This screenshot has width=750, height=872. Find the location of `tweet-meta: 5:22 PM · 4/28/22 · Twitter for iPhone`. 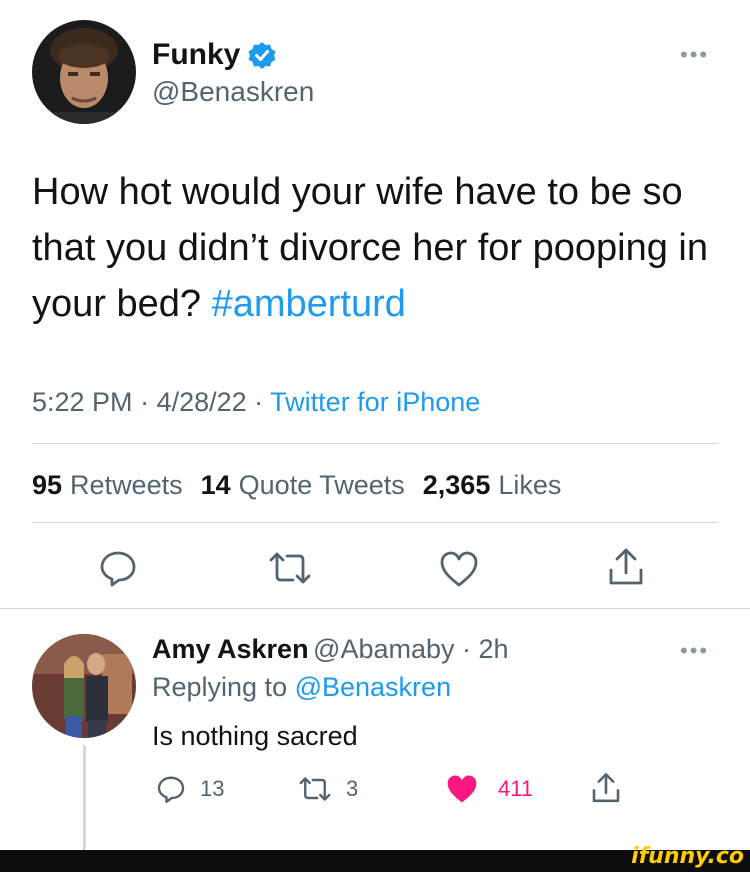

tweet-meta: 5:22 PM · 4/28/22 · Twitter for iPhone is located at coordinates (256, 402).